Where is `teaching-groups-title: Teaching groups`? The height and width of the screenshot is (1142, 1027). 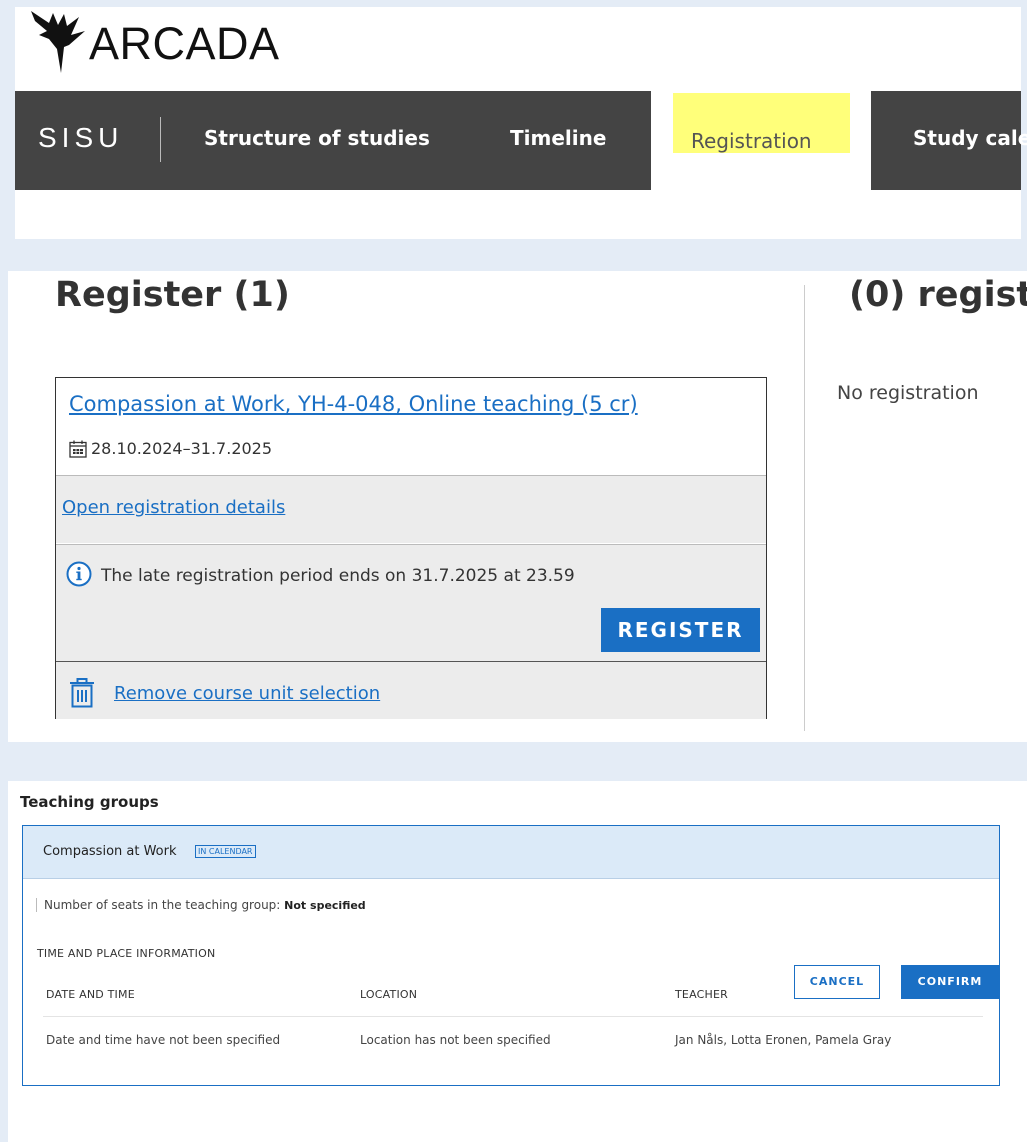
teaching-groups-title: Teaching groups is located at coordinates (89, 802).